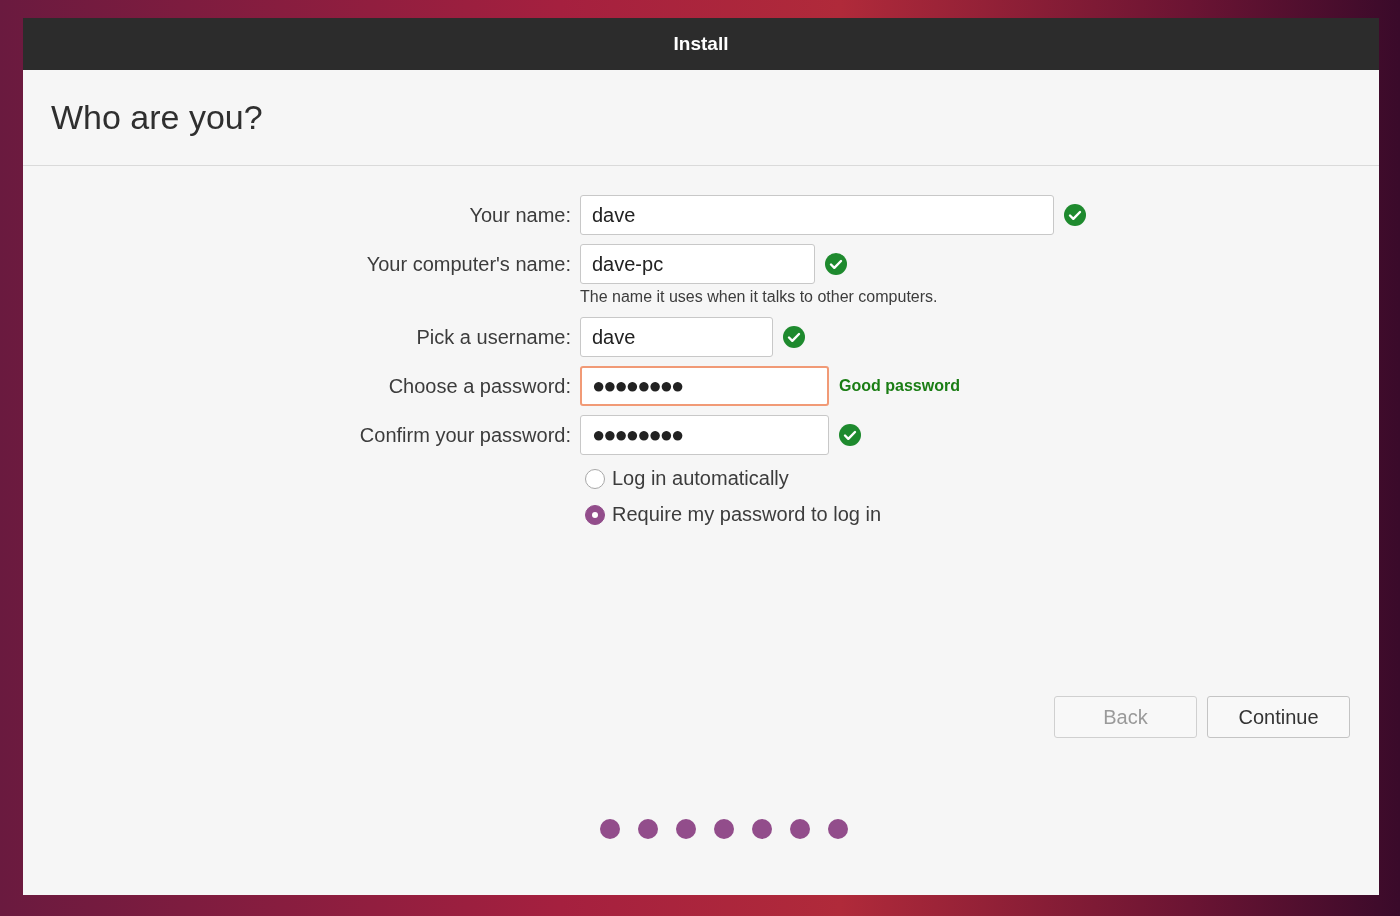 The image size is (1400, 916). What do you see at coordinates (899, 386) in the screenshot?
I see `password-strength: Good password` at bounding box center [899, 386].